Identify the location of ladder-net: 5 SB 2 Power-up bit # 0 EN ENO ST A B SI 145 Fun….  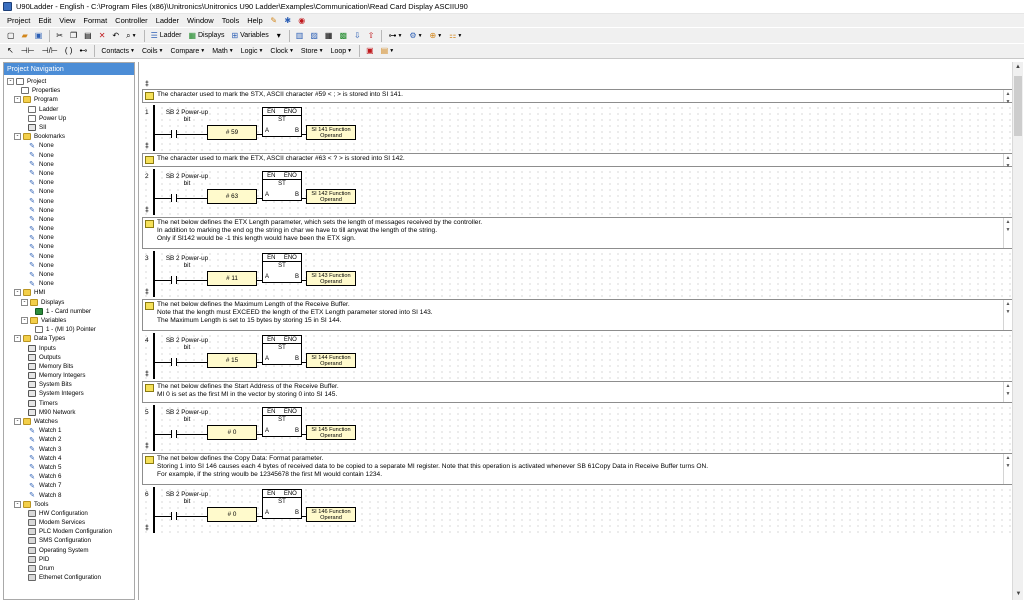
(577, 428).